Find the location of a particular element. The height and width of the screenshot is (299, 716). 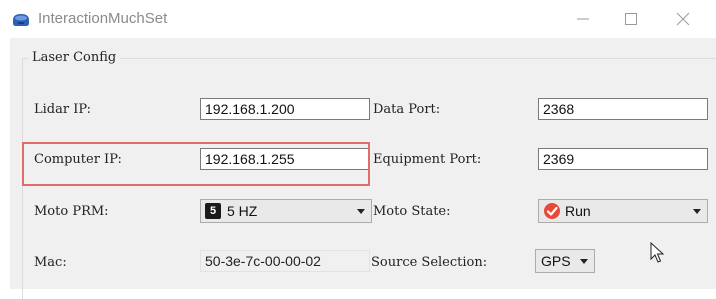

minimize-button is located at coordinates (583, 19).